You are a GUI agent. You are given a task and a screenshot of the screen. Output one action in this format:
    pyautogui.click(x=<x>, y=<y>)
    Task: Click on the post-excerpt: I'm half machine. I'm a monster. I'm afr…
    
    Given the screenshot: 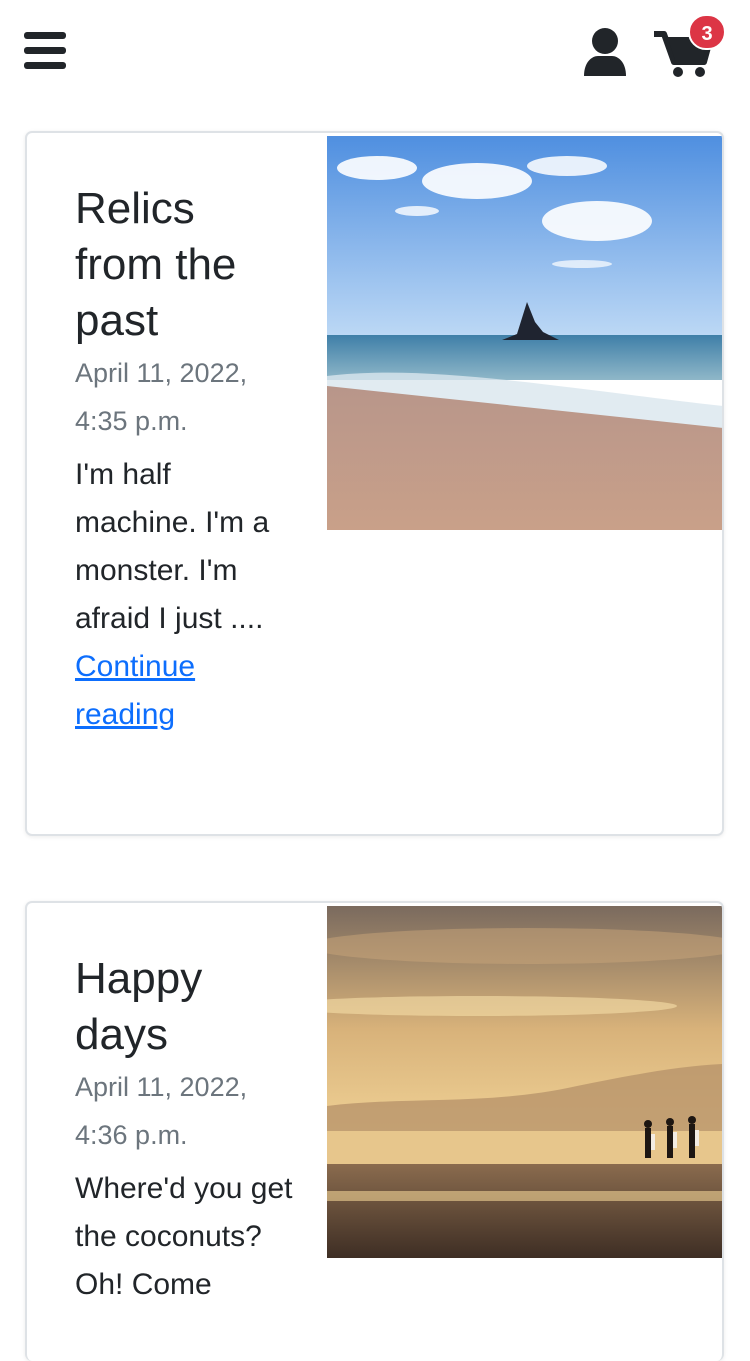 What is the action you would take?
    pyautogui.click(x=185, y=595)
    